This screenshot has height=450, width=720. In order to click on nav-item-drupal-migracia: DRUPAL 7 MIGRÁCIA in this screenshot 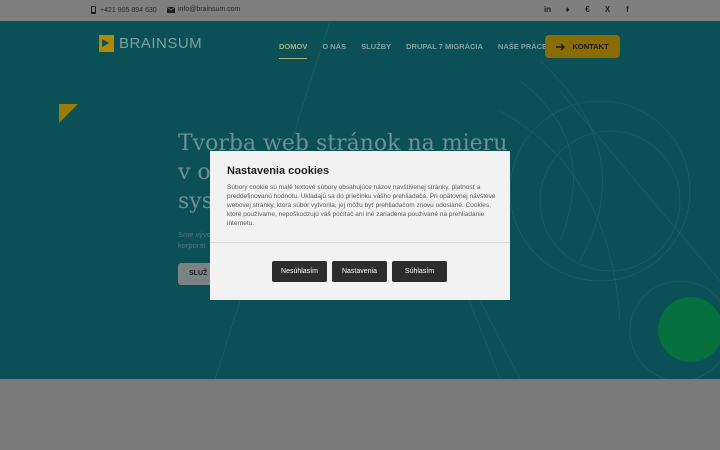, I will do `click(444, 50)`.